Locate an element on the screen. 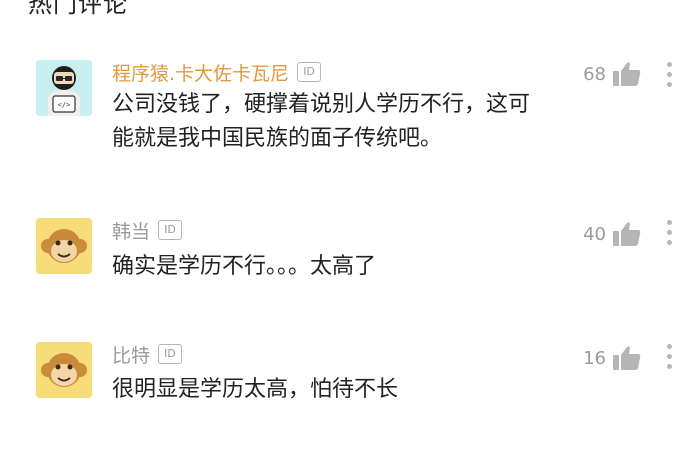 The image size is (700, 458). comment-text: 很明显是学历太高，怕待不长 is located at coordinates (342, 390).